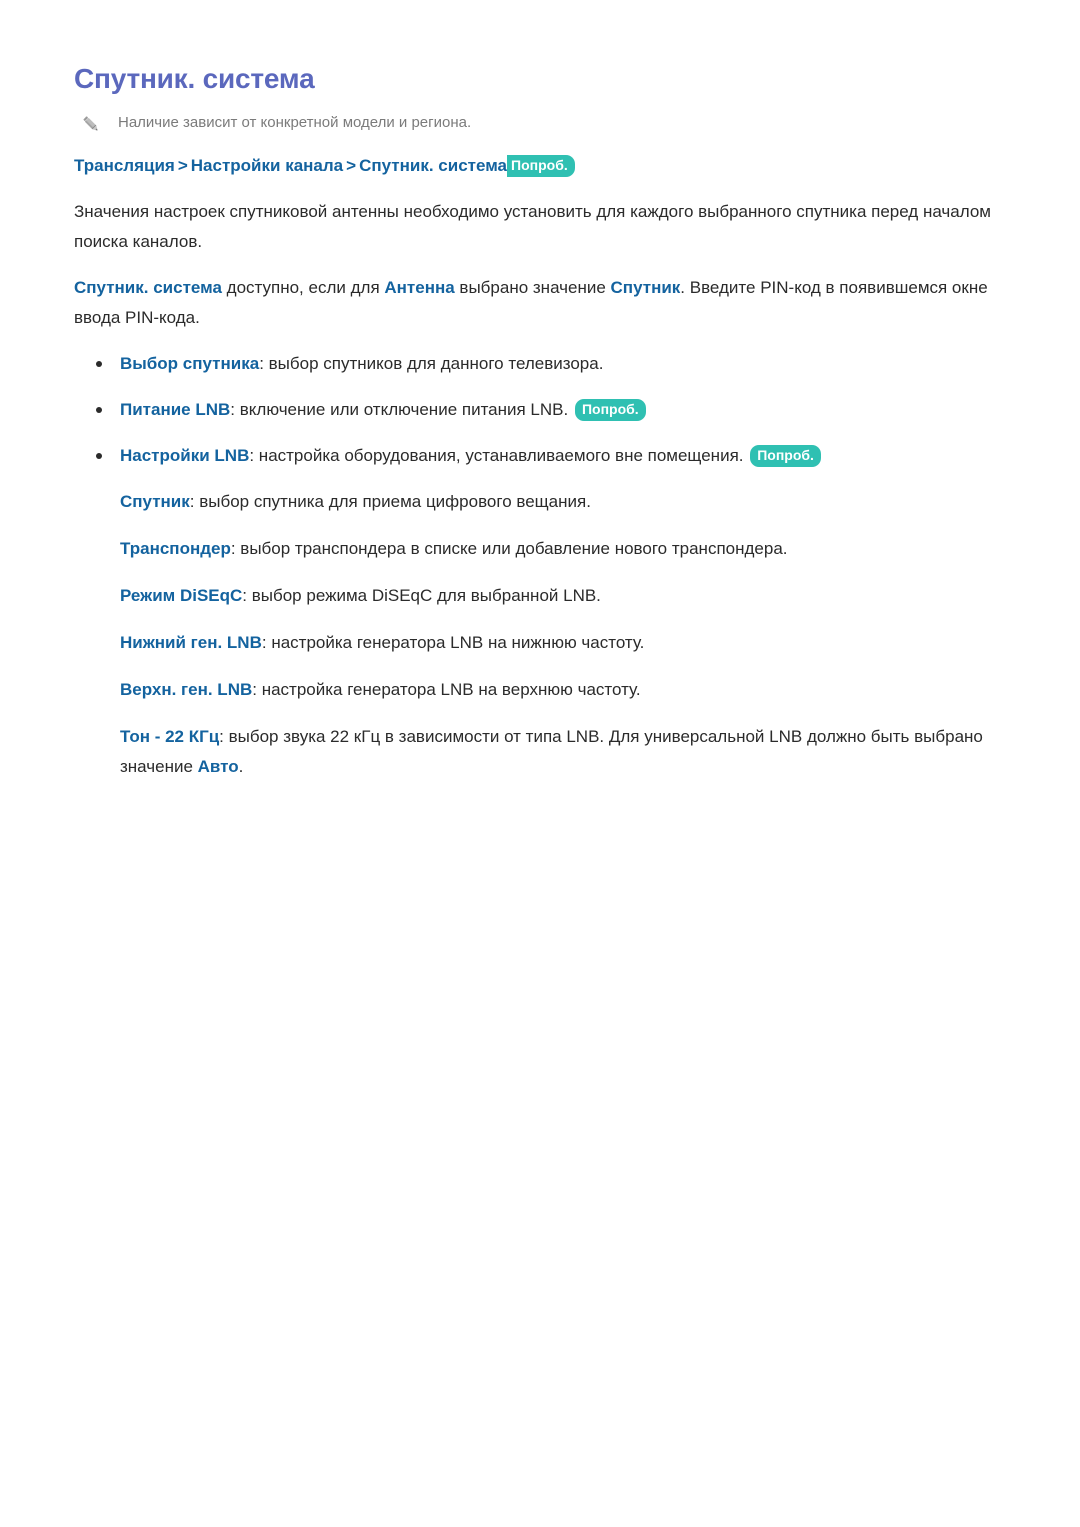 This screenshot has height=1527, width=1080. What do you see at coordinates (124, 165) in the screenshot?
I see `breadcrumb-item-broadcast: Трансляция` at bounding box center [124, 165].